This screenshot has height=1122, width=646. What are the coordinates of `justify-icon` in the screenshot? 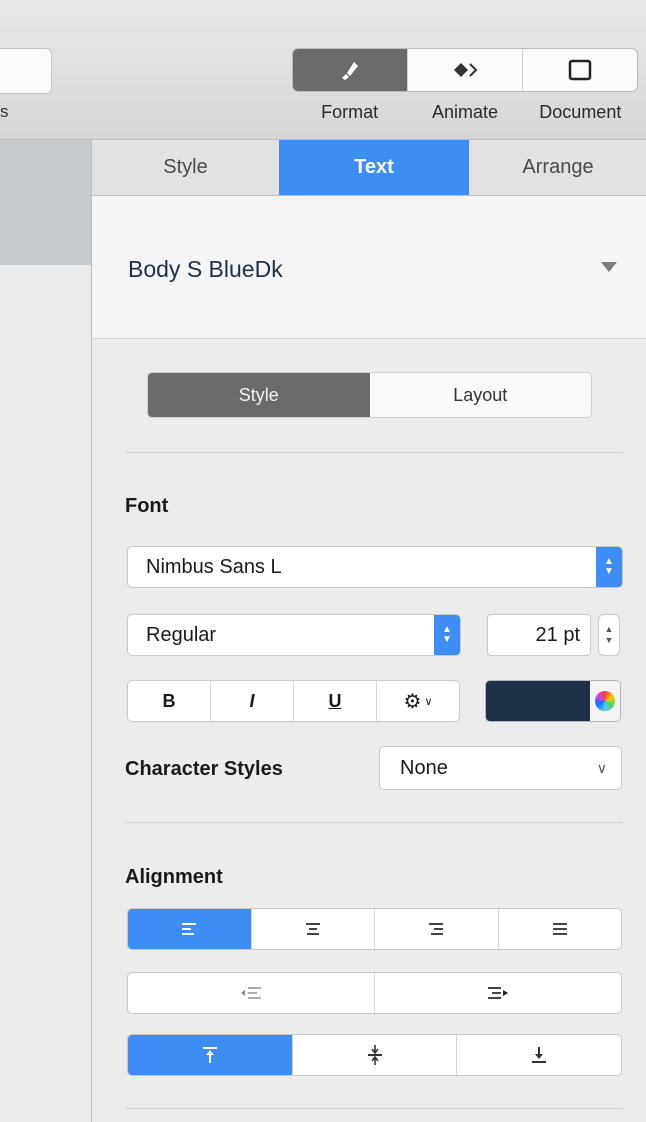 It's located at (559, 929).